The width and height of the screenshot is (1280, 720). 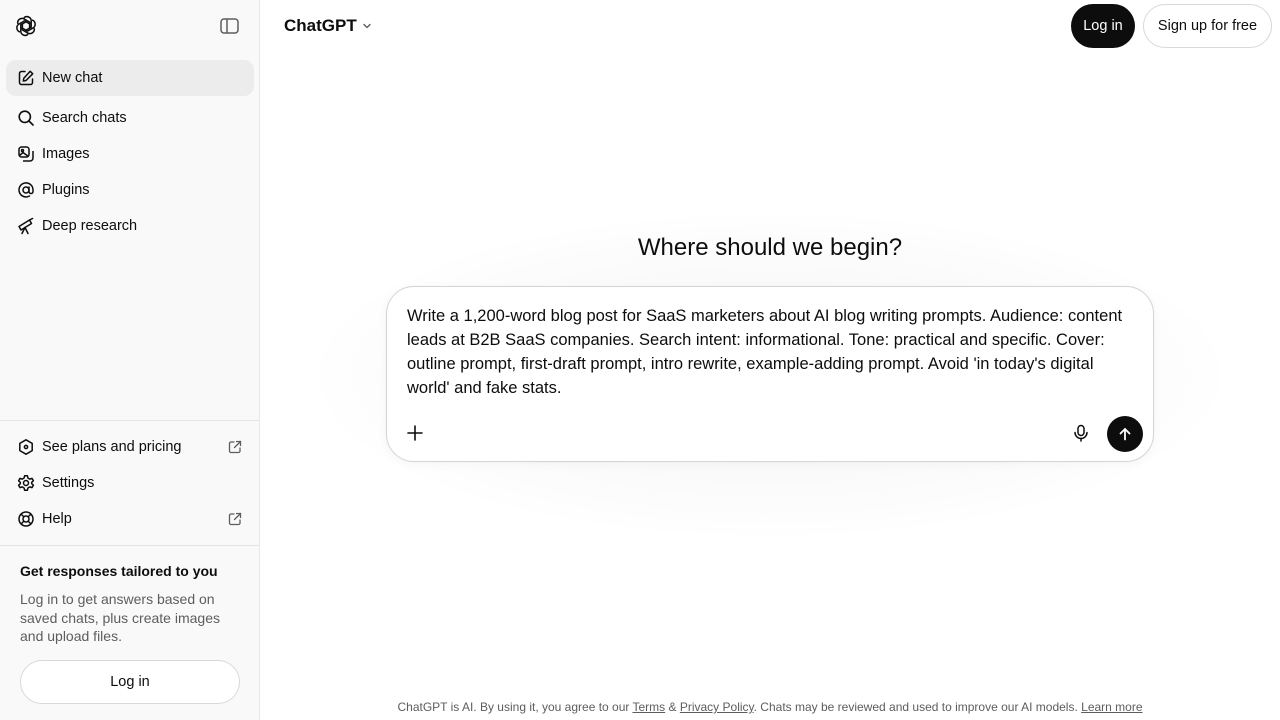 What do you see at coordinates (770, 247) in the screenshot?
I see `page-title: Where should we begin?` at bounding box center [770, 247].